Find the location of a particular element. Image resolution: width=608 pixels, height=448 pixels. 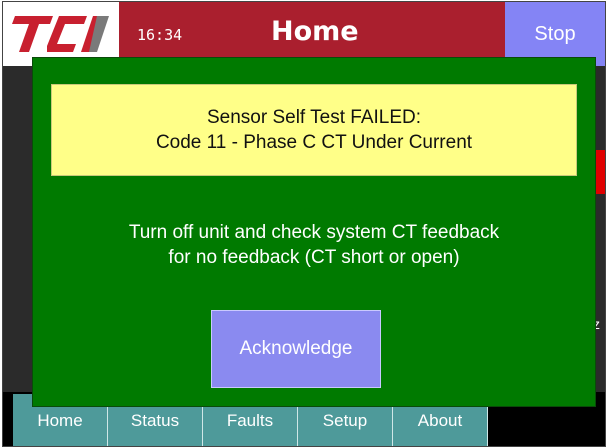

instruction-line-2: for no feedback (CT short or open) is located at coordinates (314, 257).